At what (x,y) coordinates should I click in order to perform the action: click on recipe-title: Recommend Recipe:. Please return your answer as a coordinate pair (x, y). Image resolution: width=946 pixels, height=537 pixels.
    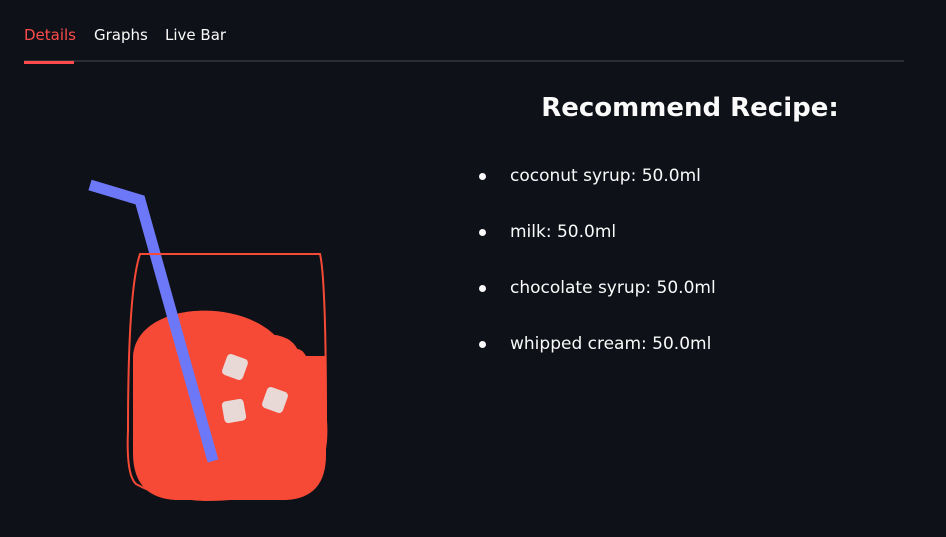
    Looking at the image, I should click on (690, 108).